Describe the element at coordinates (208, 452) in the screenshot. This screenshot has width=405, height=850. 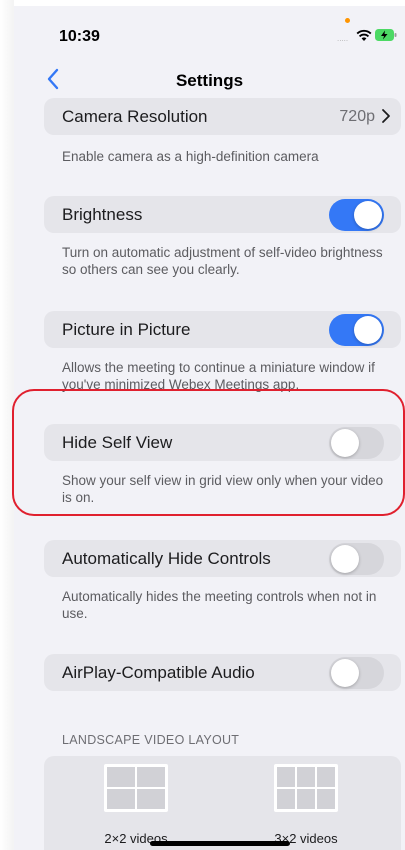
I see `highlight-annotation` at that location.